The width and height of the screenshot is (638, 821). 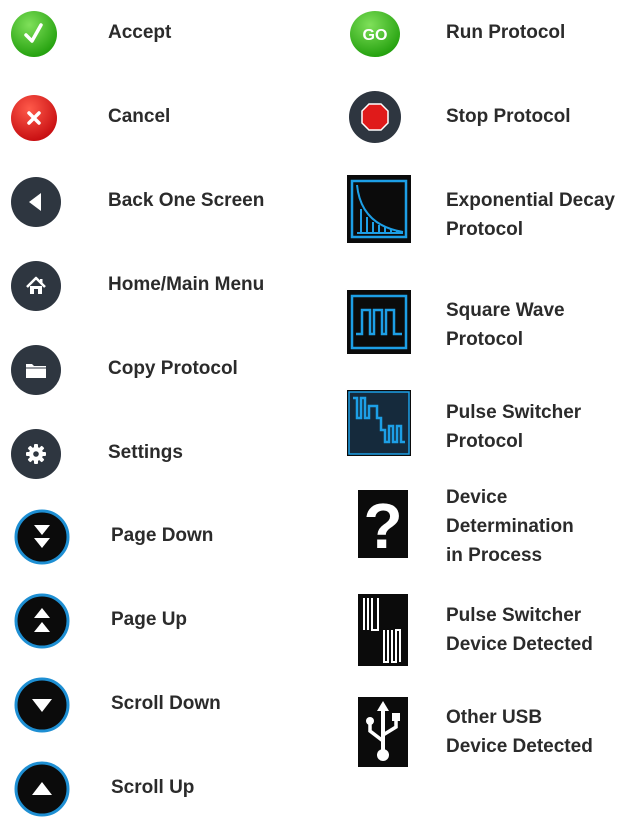 What do you see at coordinates (145, 452) in the screenshot?
I see `settings-label: Settings` at bounding box center [145, 452].